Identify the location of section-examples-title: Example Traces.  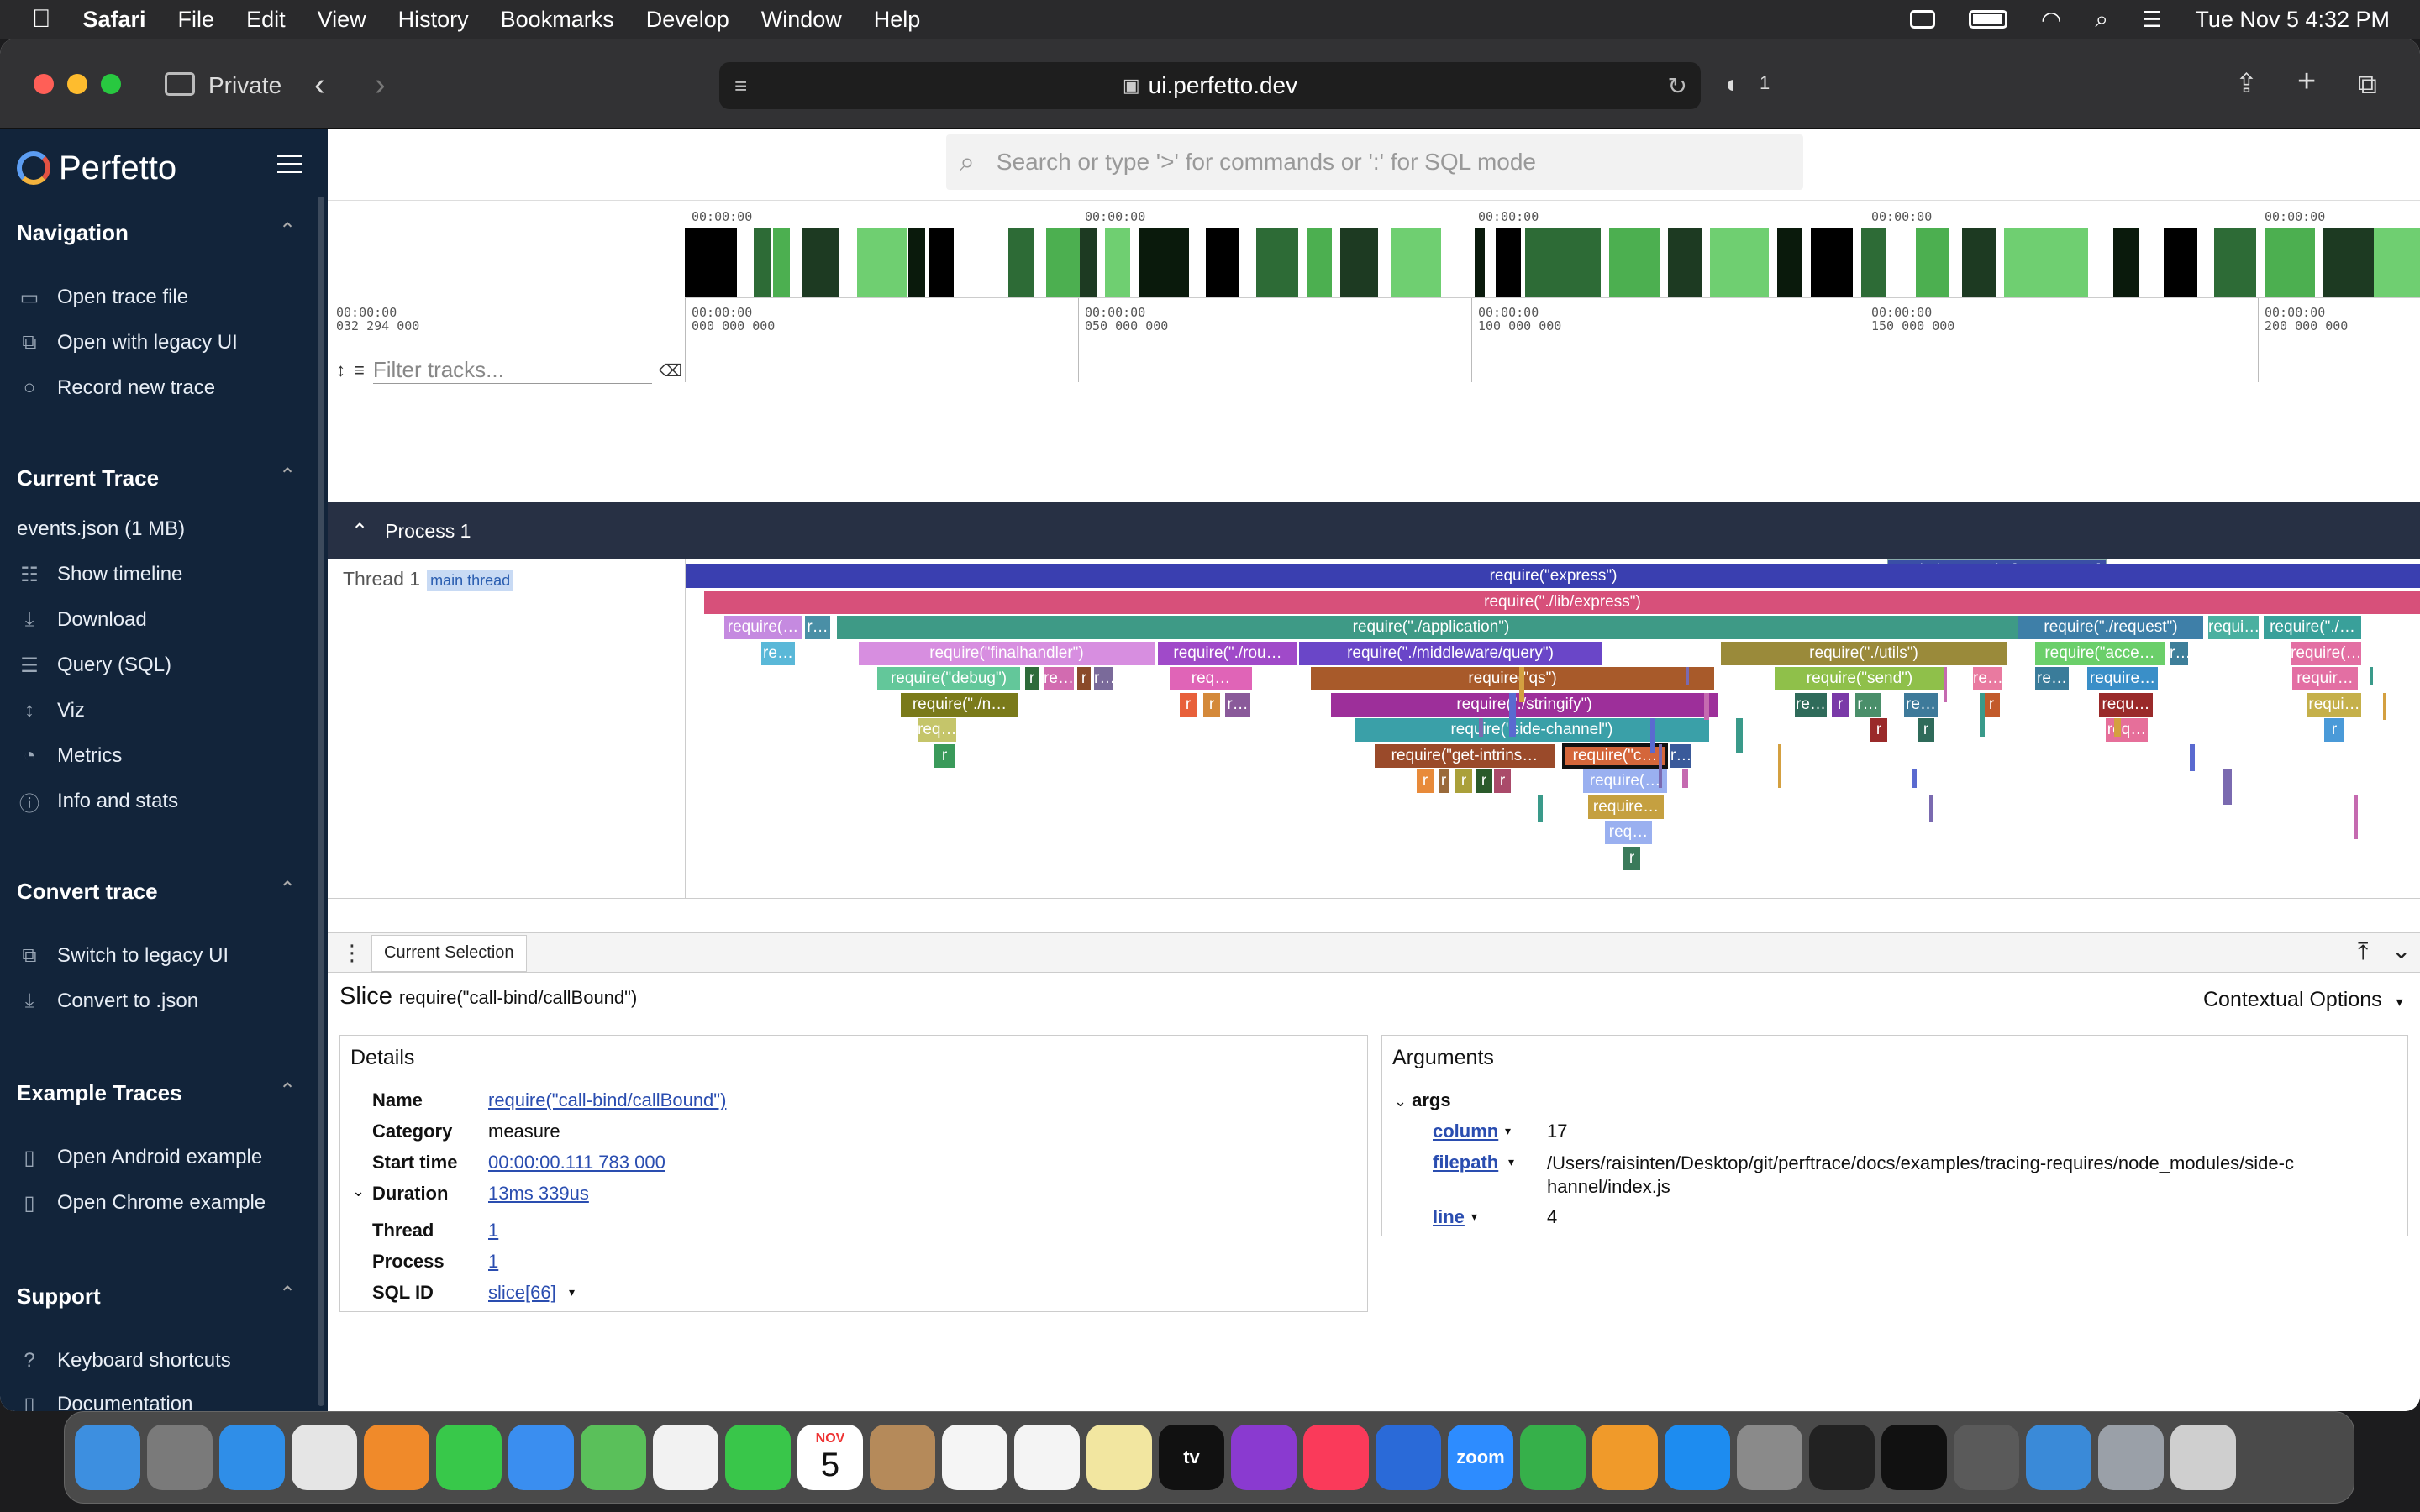
(99, 1093).